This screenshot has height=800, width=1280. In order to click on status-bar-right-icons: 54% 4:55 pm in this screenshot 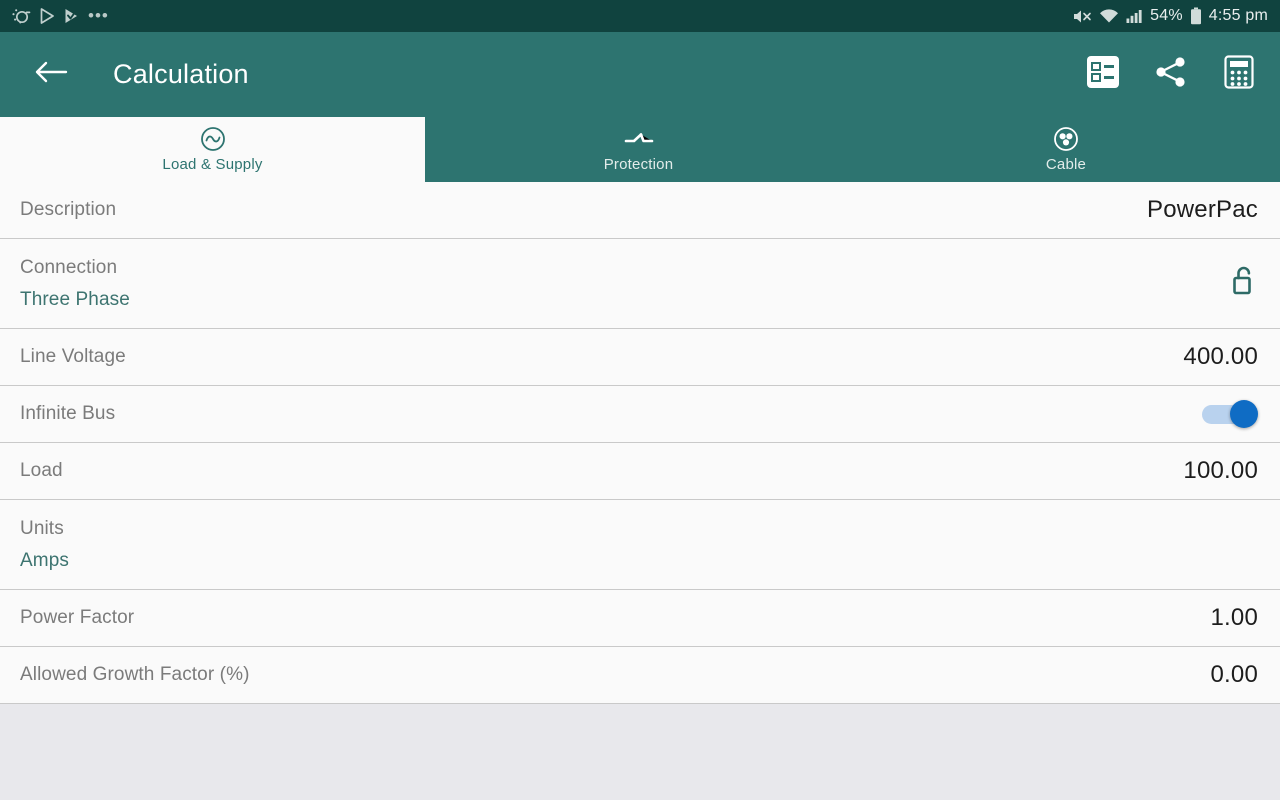, I will do `click(1170, 16)`.